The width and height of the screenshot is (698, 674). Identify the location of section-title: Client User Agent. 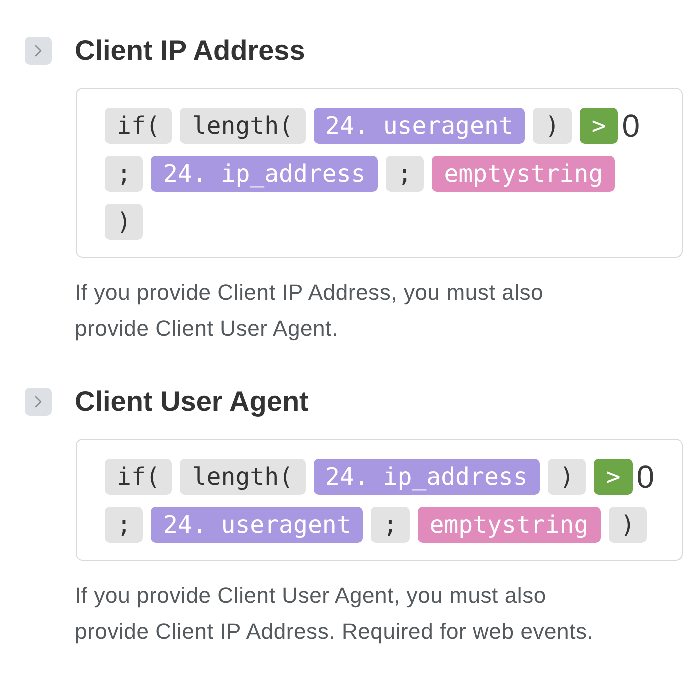
(192, 402).